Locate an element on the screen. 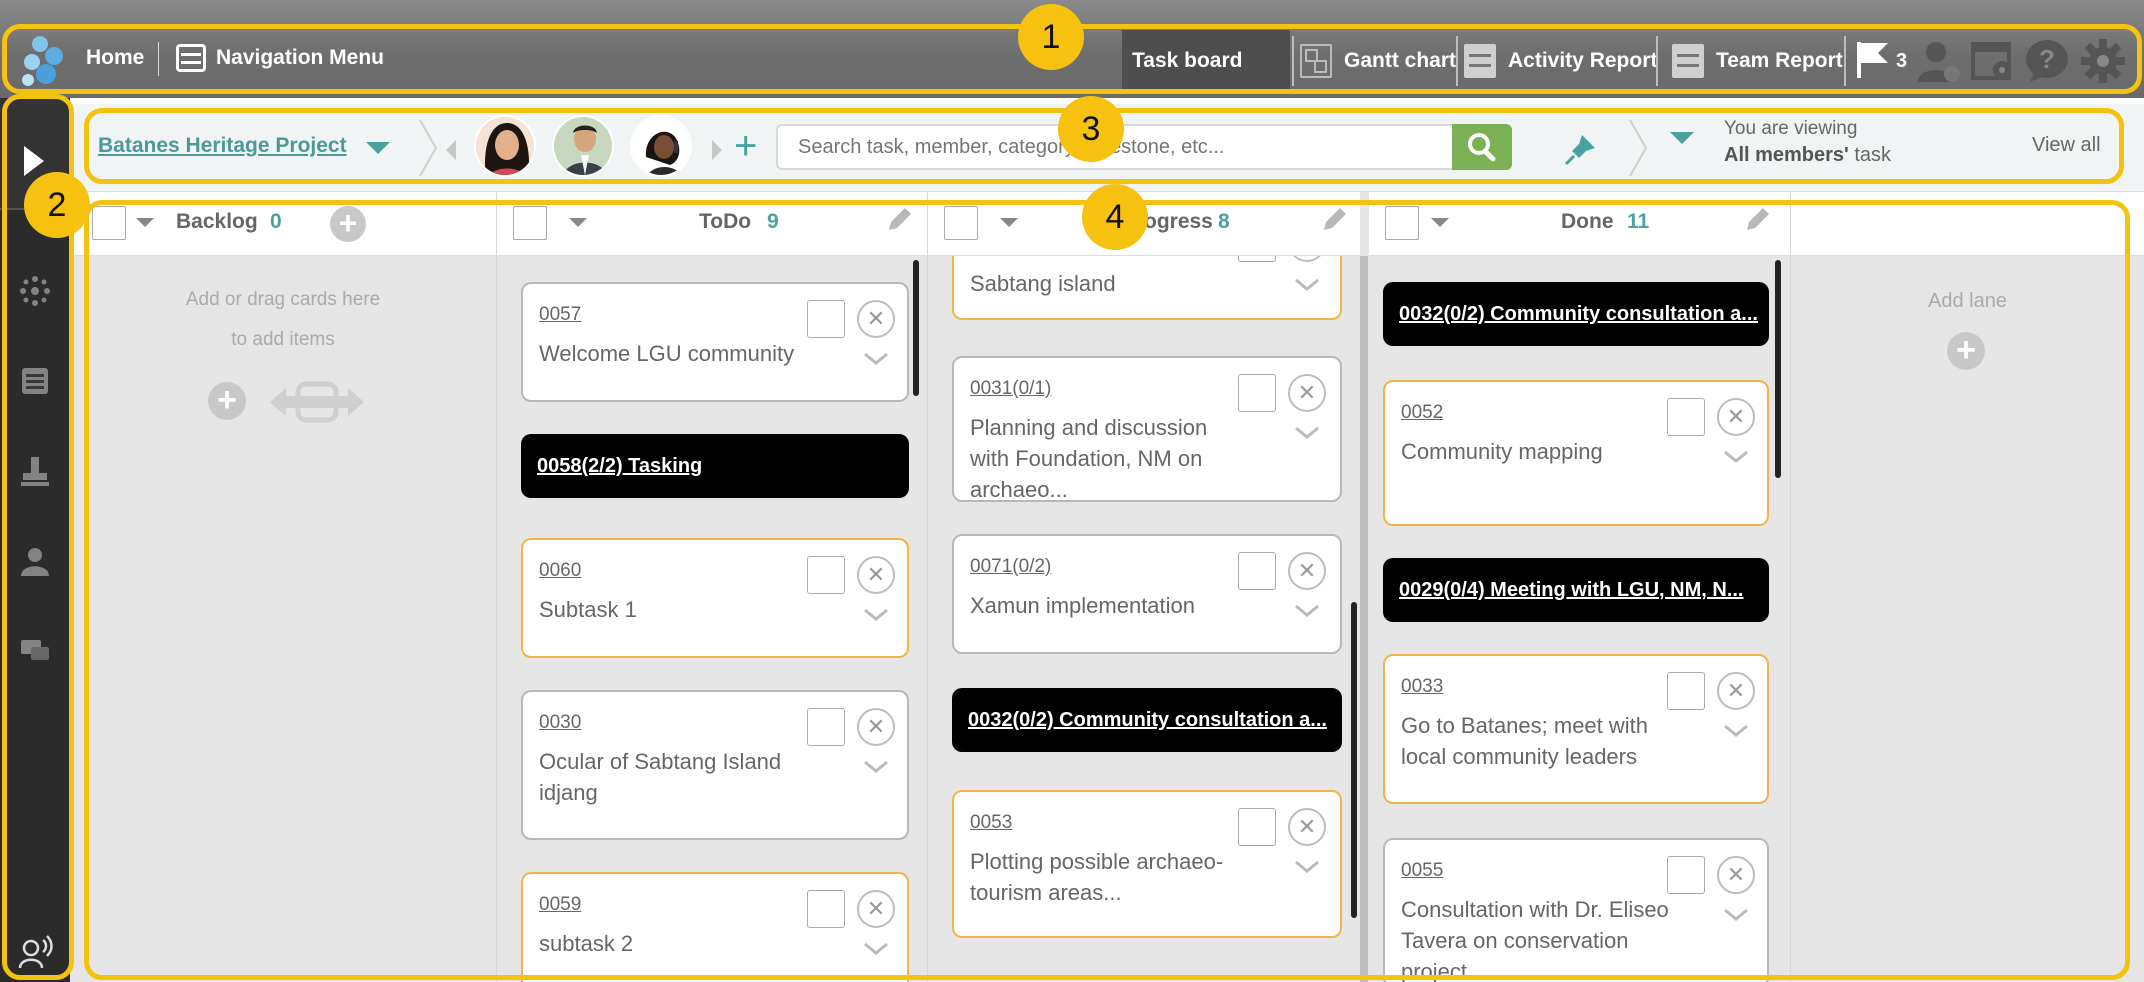 This screenshot has width=2144, height=982. task-id-link: 0059 is located at coordinates (560, 905).